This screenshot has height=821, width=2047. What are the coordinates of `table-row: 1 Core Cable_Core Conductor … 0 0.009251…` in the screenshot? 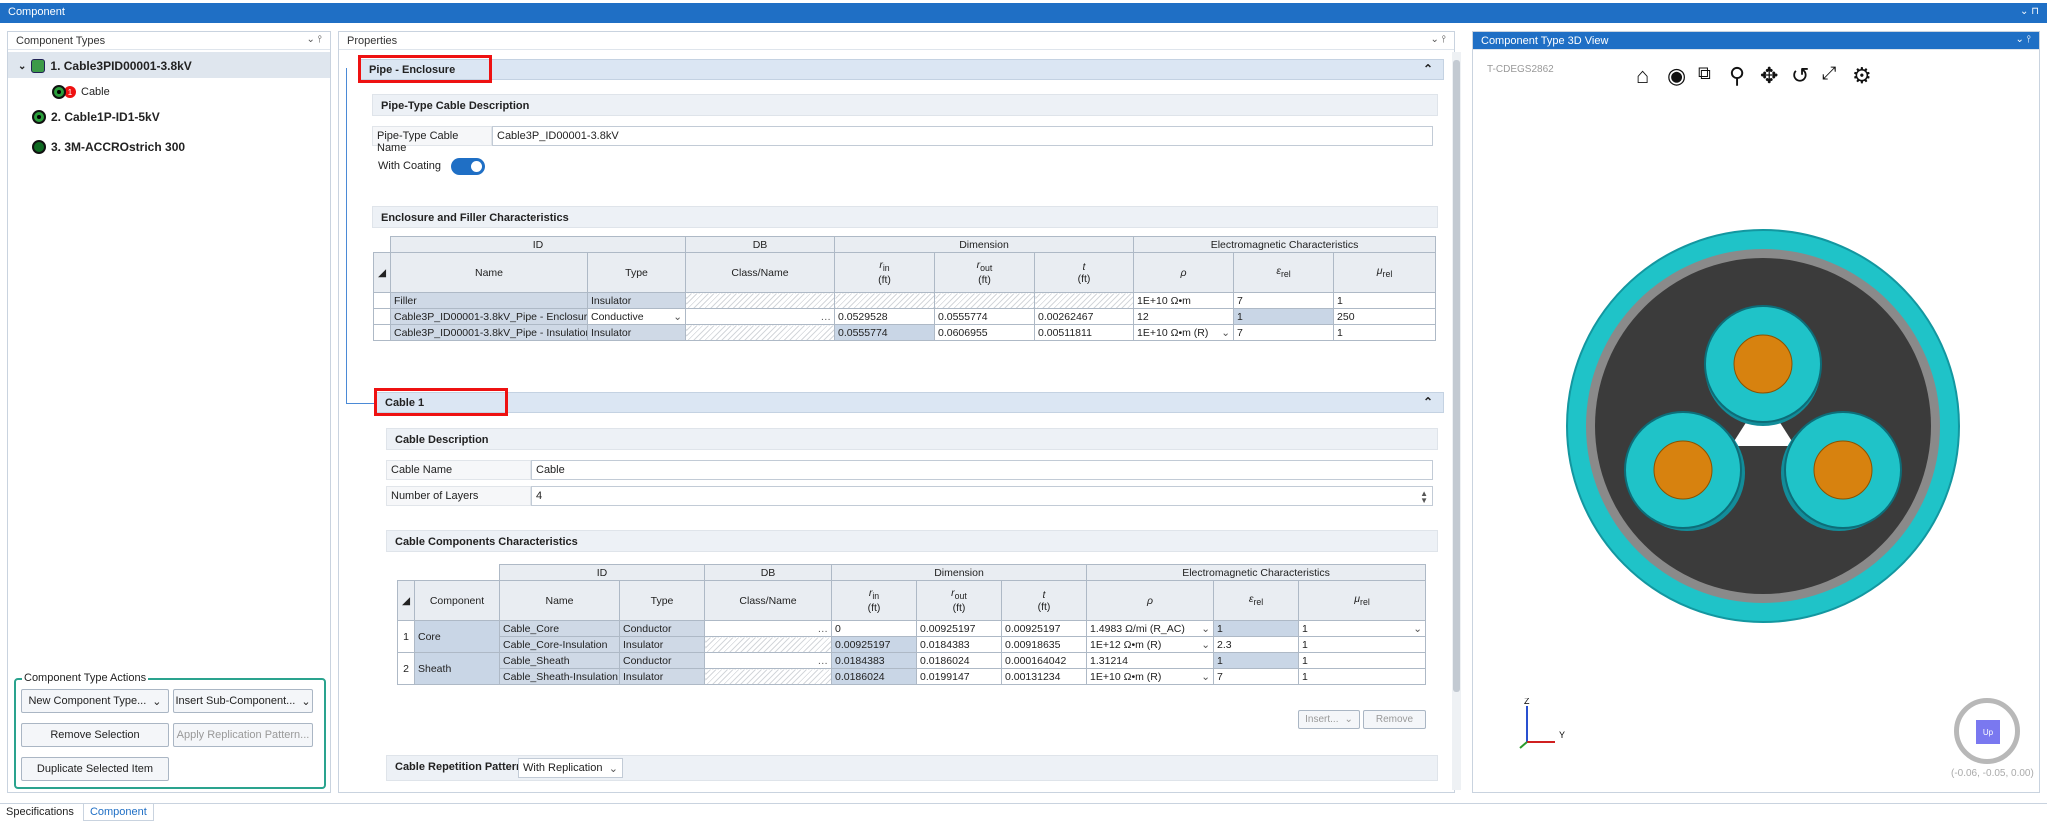 It's located at (912, 636).